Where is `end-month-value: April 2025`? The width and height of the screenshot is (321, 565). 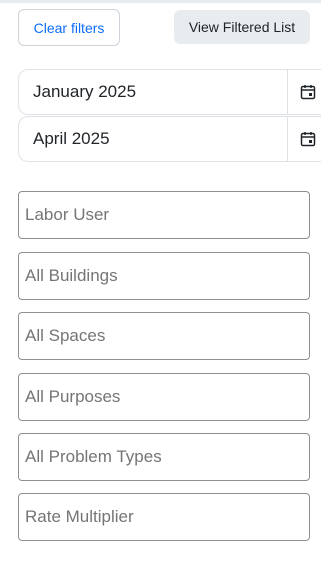 end-month-value: April 2025 is located at coordinates (153, 139).